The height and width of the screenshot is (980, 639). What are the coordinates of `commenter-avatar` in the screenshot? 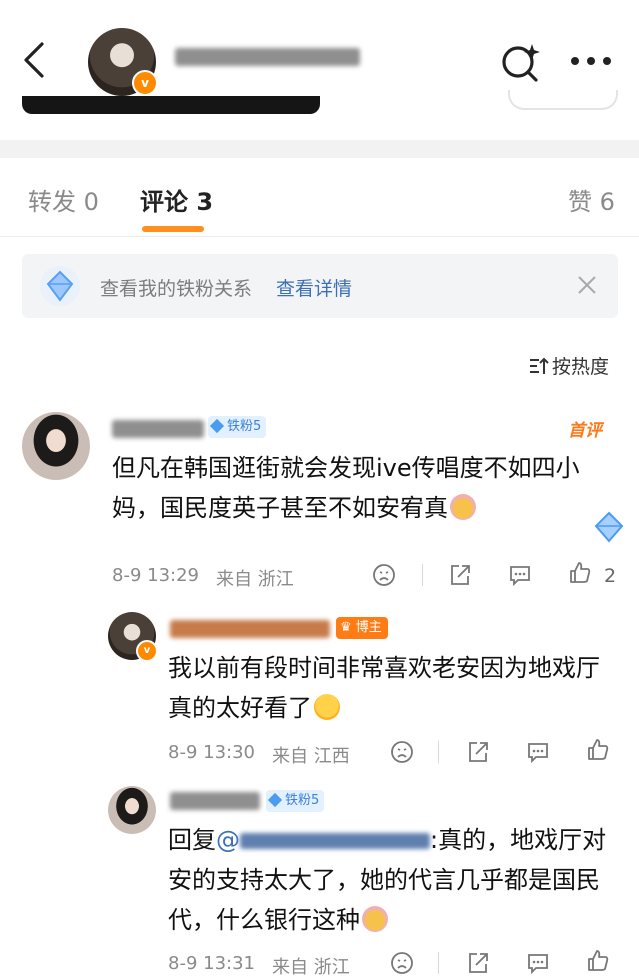 It's located at (56, 446).